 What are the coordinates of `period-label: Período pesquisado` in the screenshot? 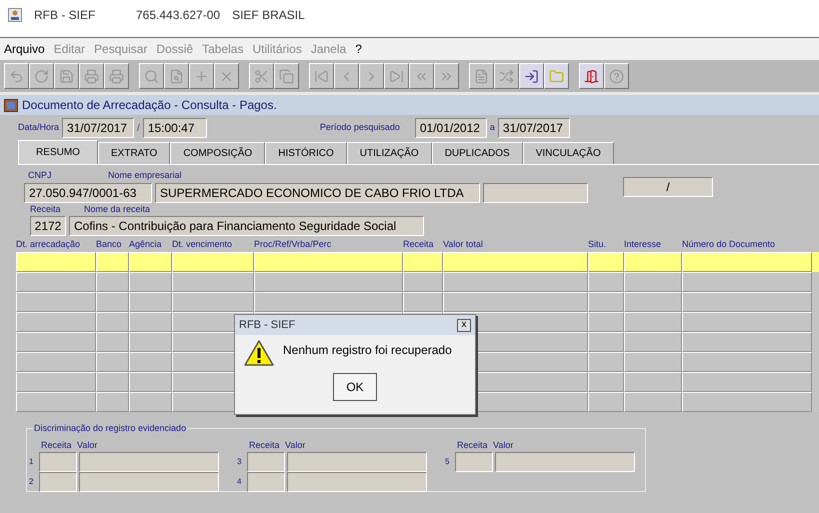 It's located at (360, 127).